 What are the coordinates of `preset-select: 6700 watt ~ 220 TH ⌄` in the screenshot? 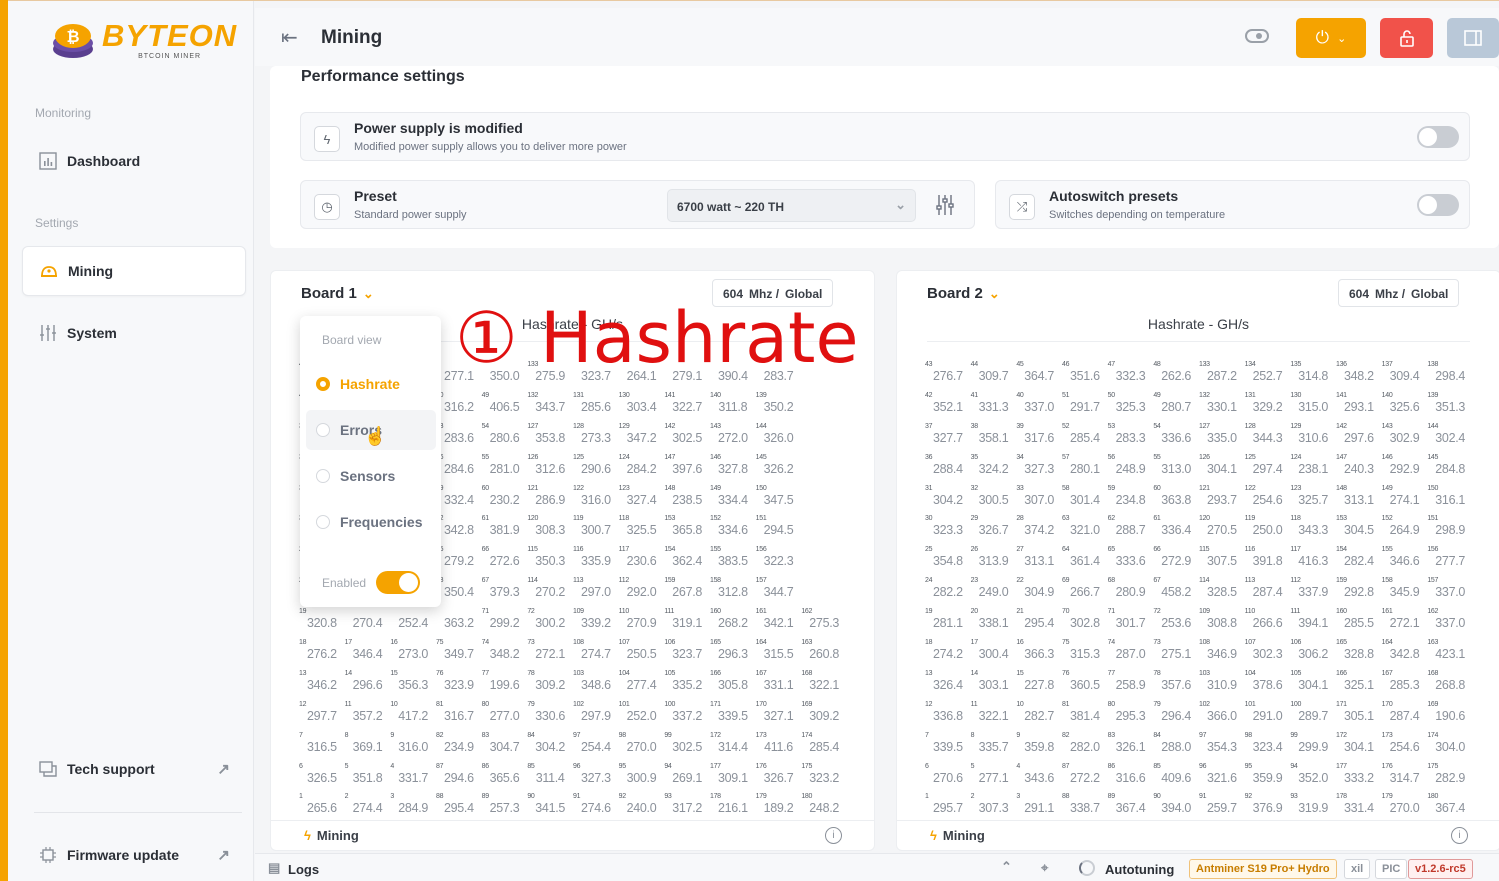 It's located at (791, 205).